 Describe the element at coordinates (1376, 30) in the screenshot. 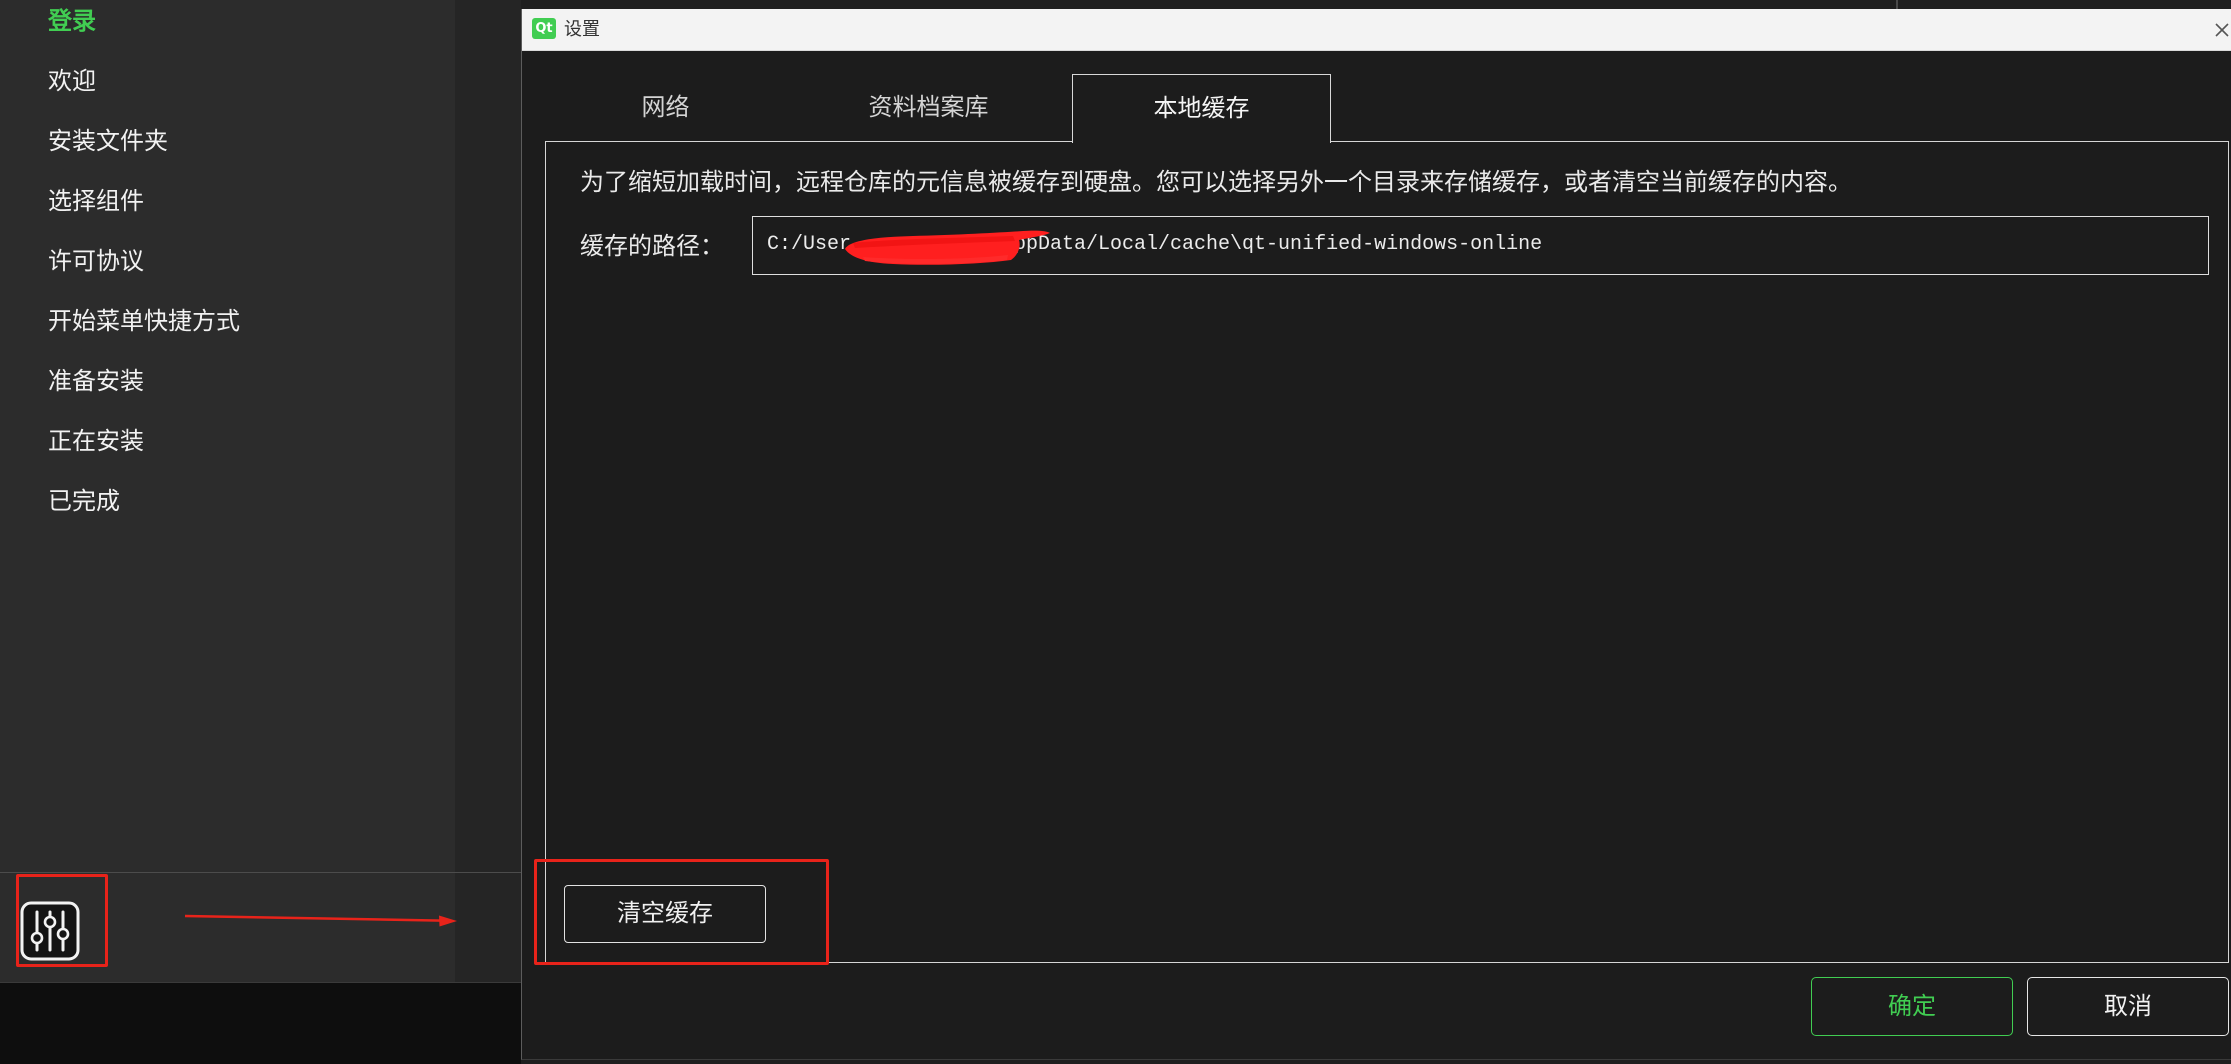

I see `dialog-titlebar: Qt 设置` at that location.